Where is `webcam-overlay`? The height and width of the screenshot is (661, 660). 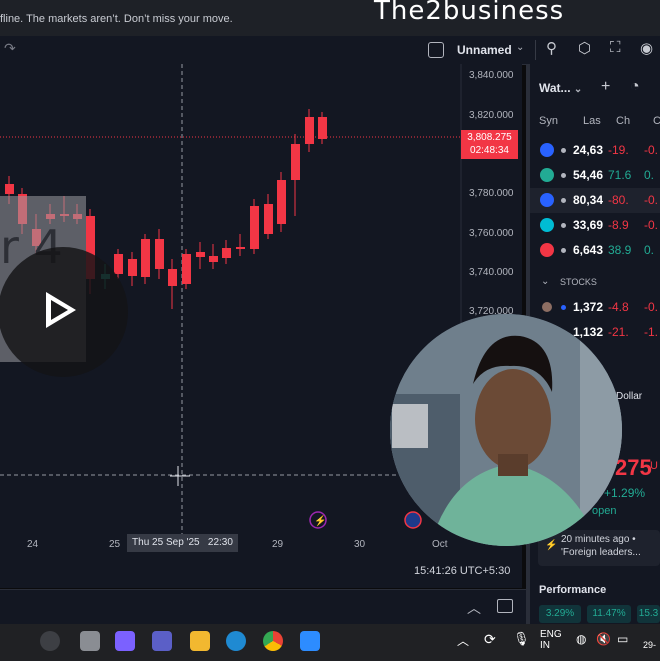 webcam-overlay is located at coordinates (506, 430).